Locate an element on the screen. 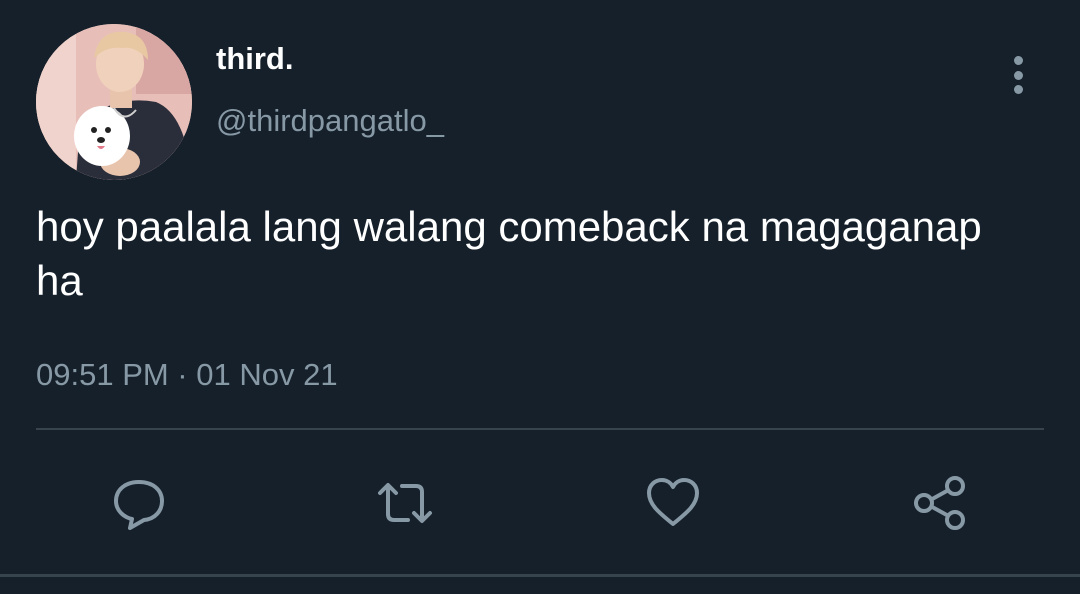  more-options-icon is located at coordinates (1018, 60).